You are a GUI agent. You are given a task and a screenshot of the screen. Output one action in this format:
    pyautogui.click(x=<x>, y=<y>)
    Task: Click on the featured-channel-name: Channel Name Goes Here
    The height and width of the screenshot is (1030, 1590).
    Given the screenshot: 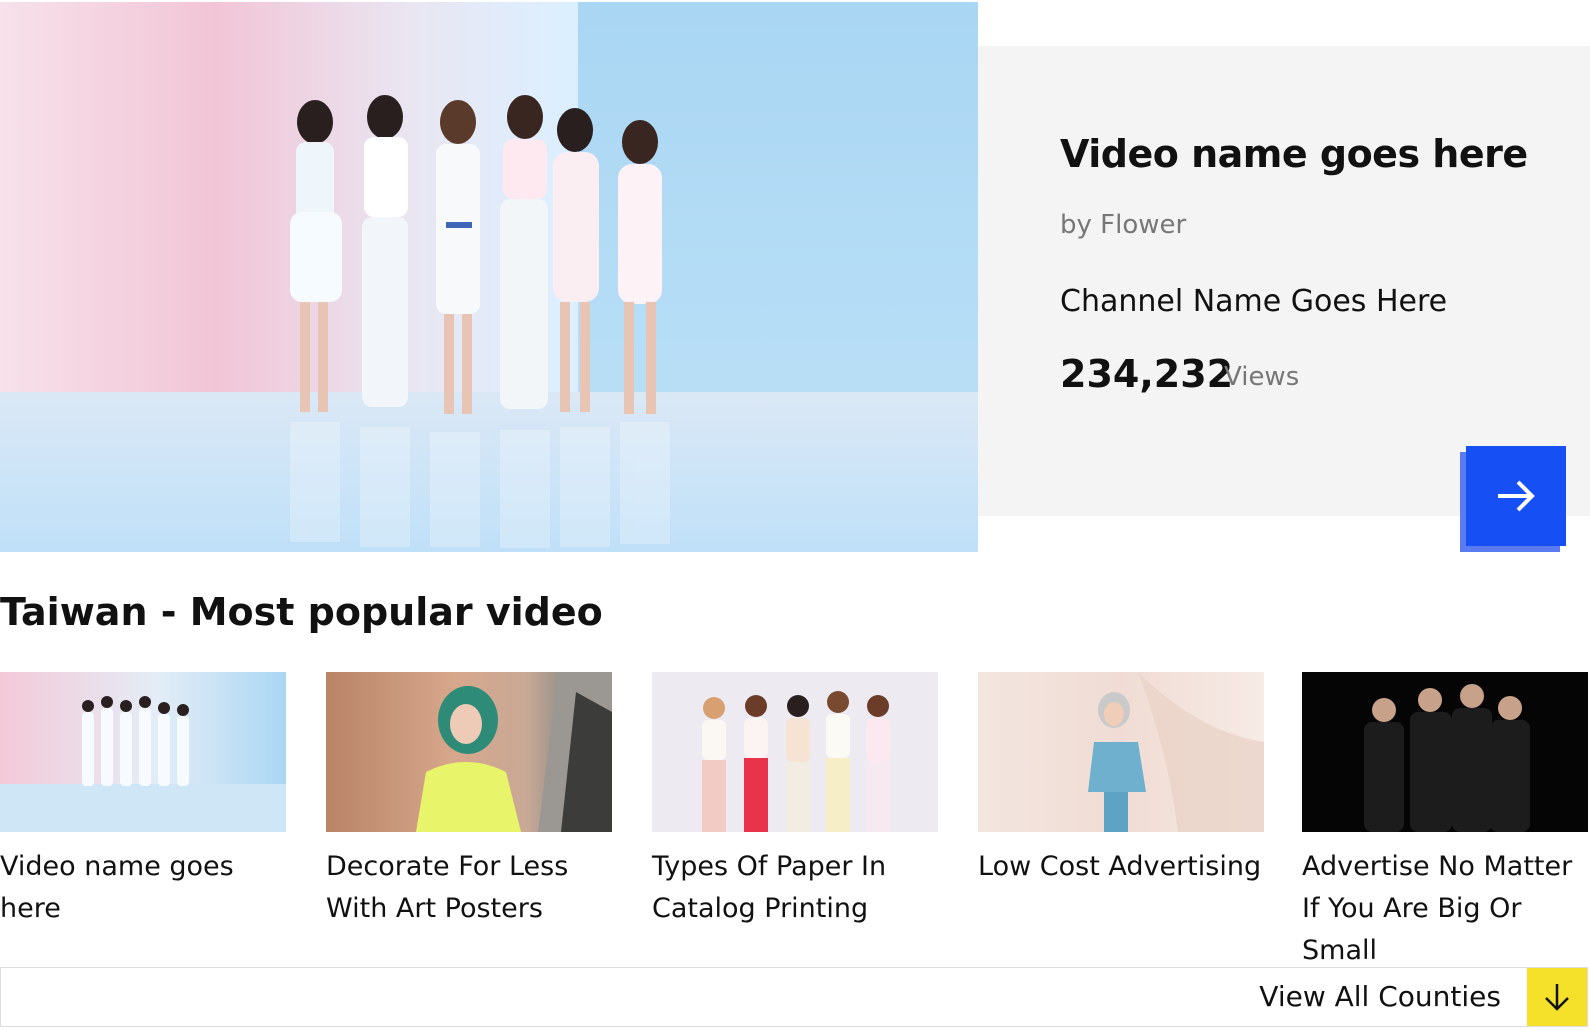 What is the action you would take?
    pyautogui.click(x=1253, y=301)
    